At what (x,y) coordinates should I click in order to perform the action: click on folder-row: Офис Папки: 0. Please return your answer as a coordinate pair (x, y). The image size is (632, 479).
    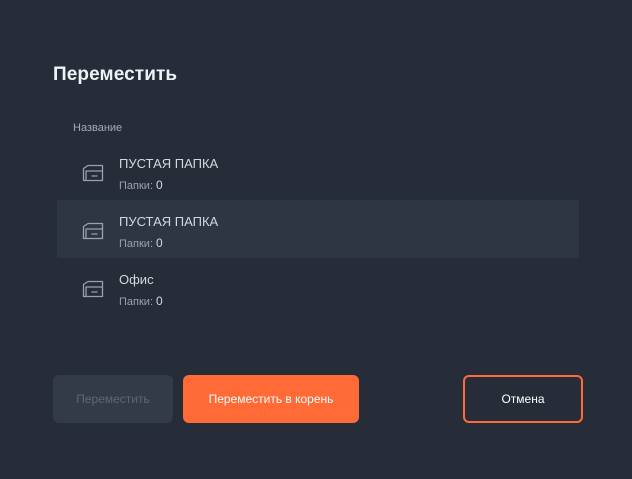
    Looking at the image, I should click on (318, 287).